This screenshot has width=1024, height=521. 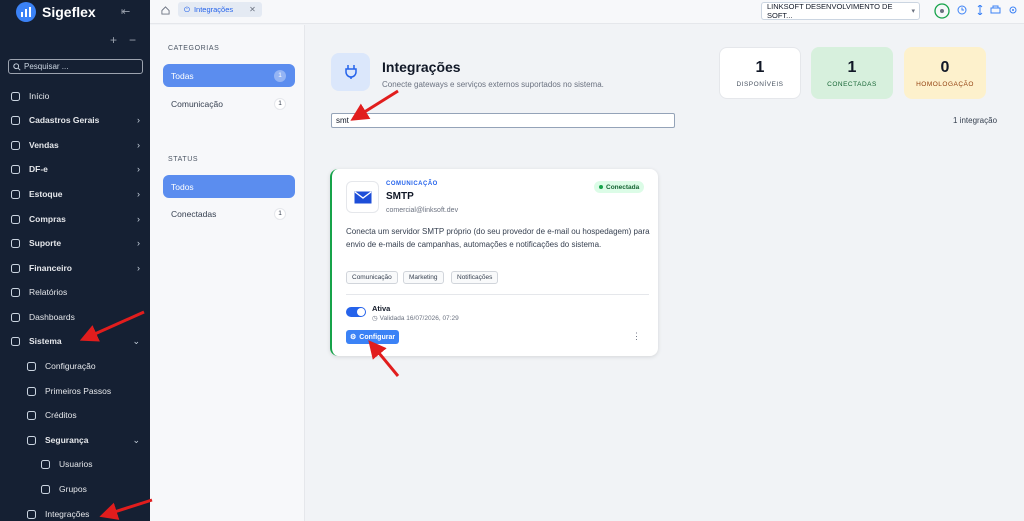 I want to click on sidebar-item-label: Integrações, so click(x=67, y=514).